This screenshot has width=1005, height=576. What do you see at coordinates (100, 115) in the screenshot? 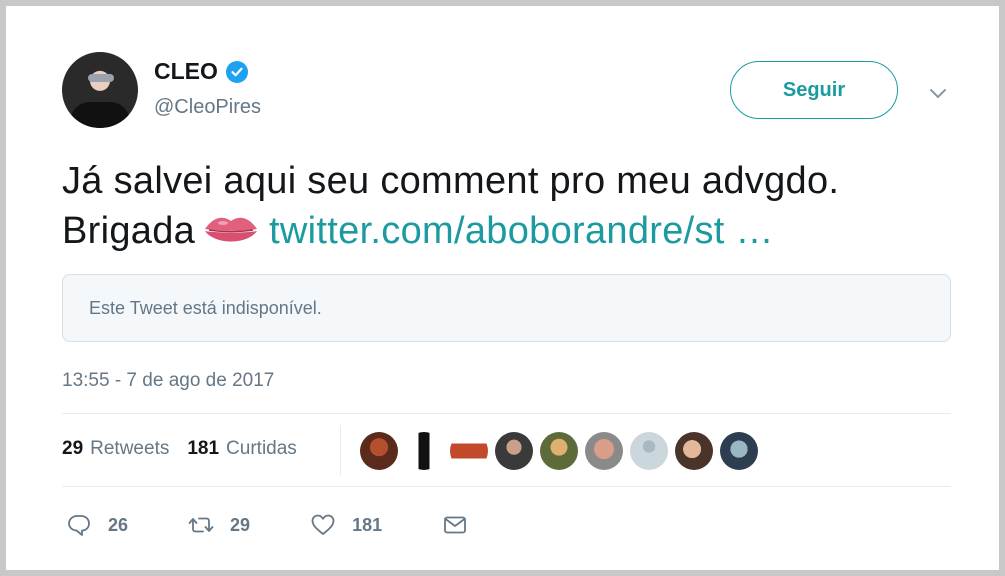
I see `avatar-figure` at bounding box center [100, 115].